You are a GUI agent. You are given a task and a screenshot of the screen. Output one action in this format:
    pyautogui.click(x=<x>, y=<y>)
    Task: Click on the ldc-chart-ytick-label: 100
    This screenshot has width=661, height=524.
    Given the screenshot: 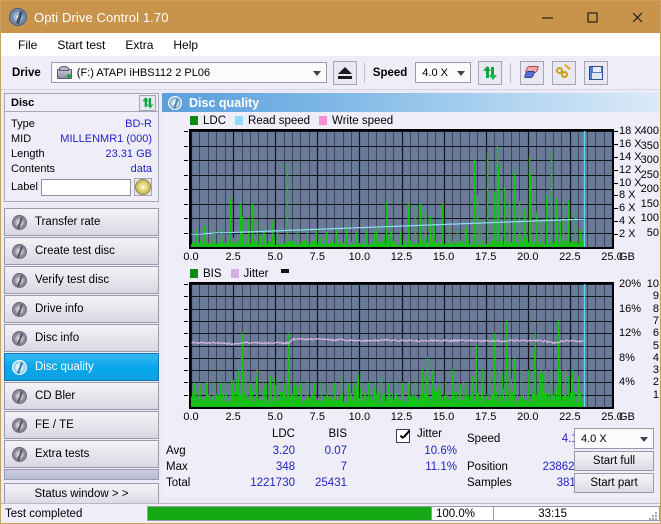 What is the action you would take?
    pyautogui.click(x=649, y=218)
    